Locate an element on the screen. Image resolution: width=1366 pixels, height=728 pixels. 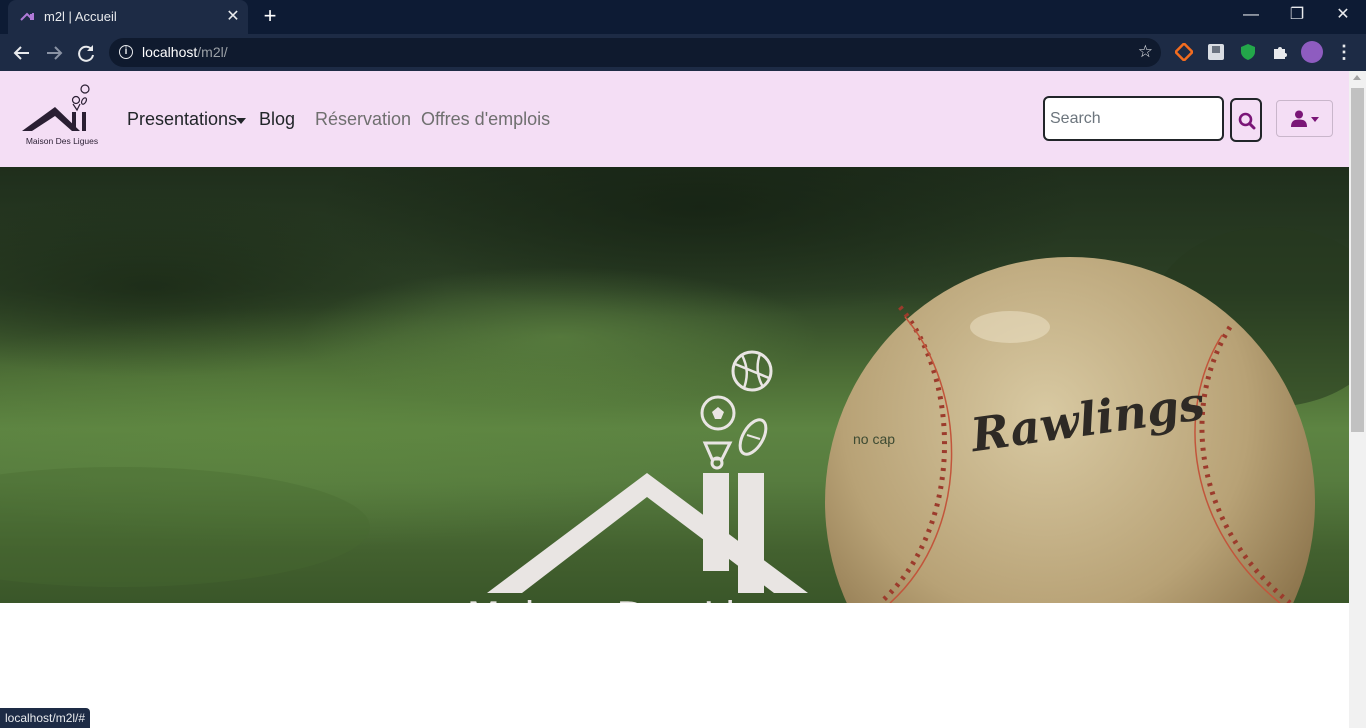
honey-extension-icon is located at coordinates (1184, 52).